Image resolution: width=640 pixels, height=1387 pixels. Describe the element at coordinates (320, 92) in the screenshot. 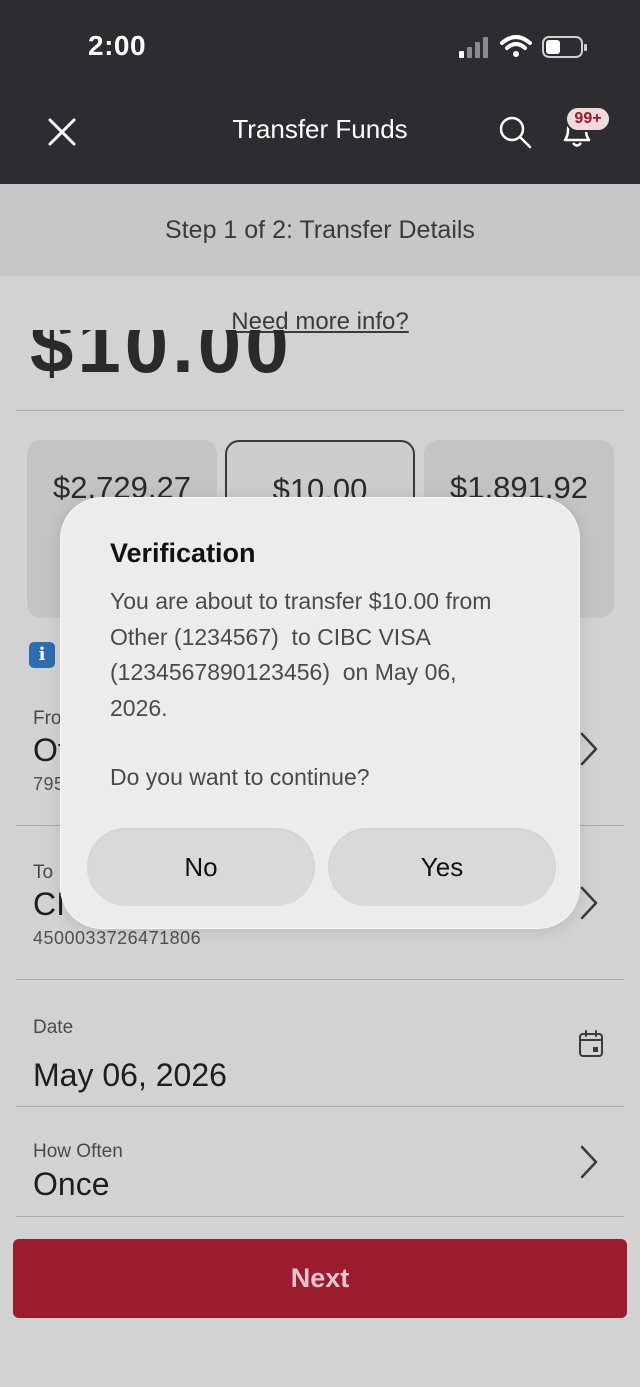

I see `top-bar` at that location.